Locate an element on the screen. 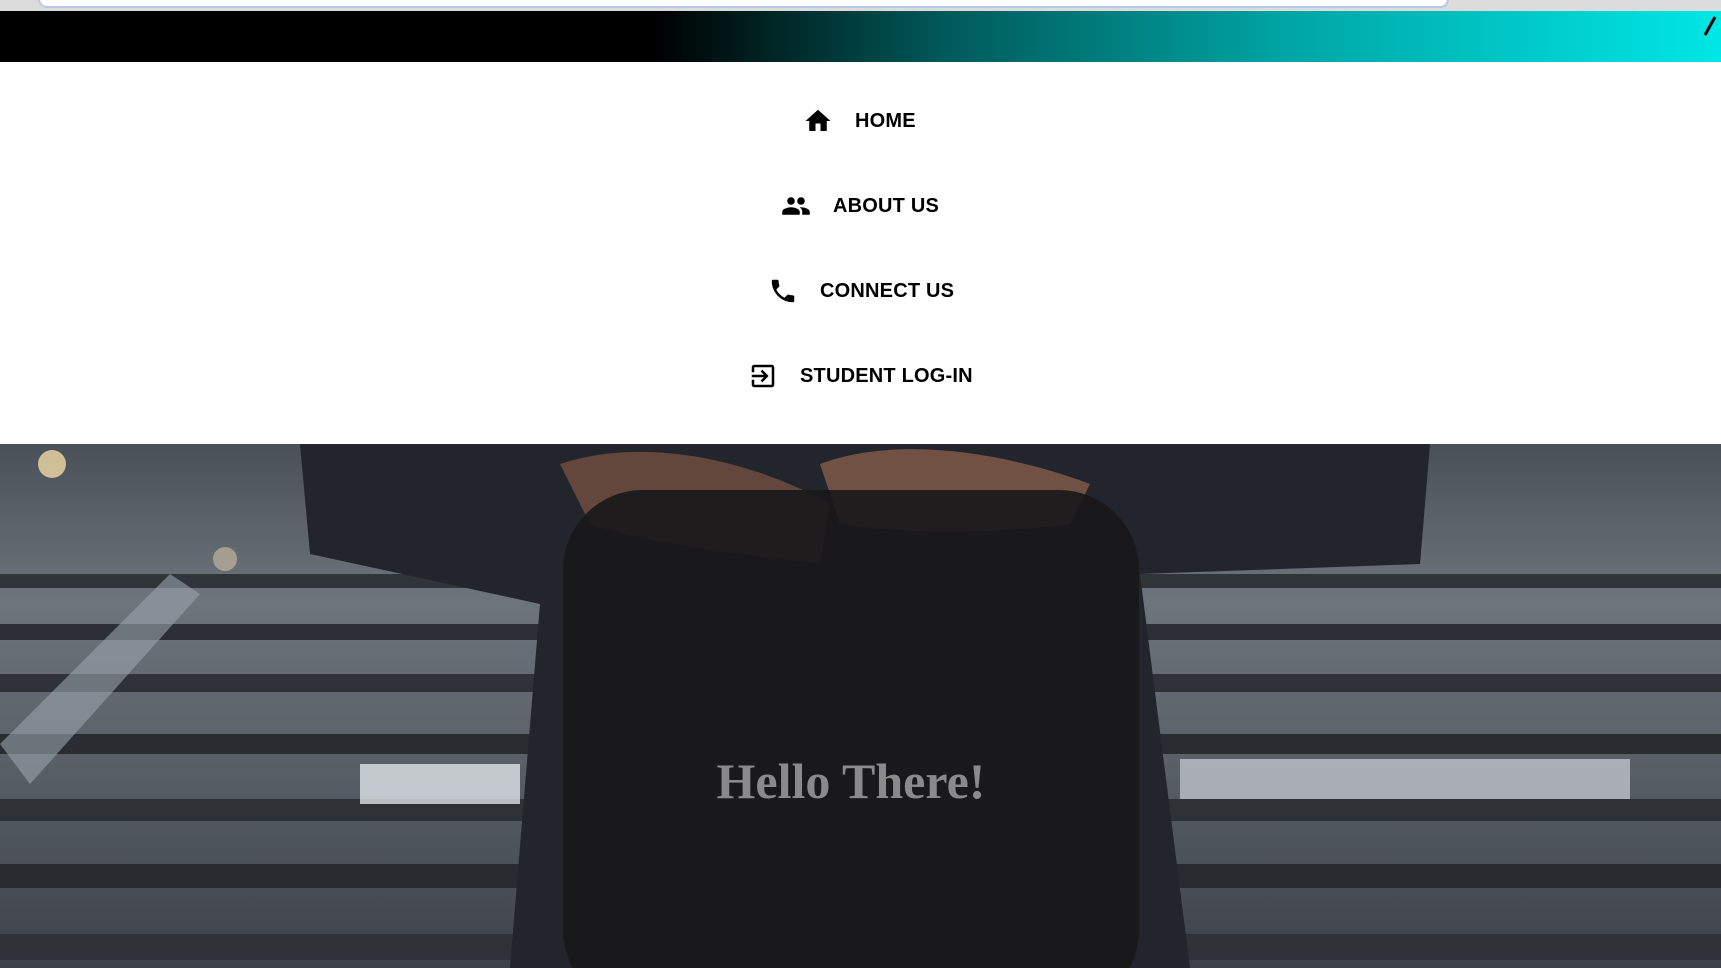 Image resolution: width=1721 pixels, height=968 pixels. nav-item-connect-us: CONNECT US is located at coordinates (861, 291).